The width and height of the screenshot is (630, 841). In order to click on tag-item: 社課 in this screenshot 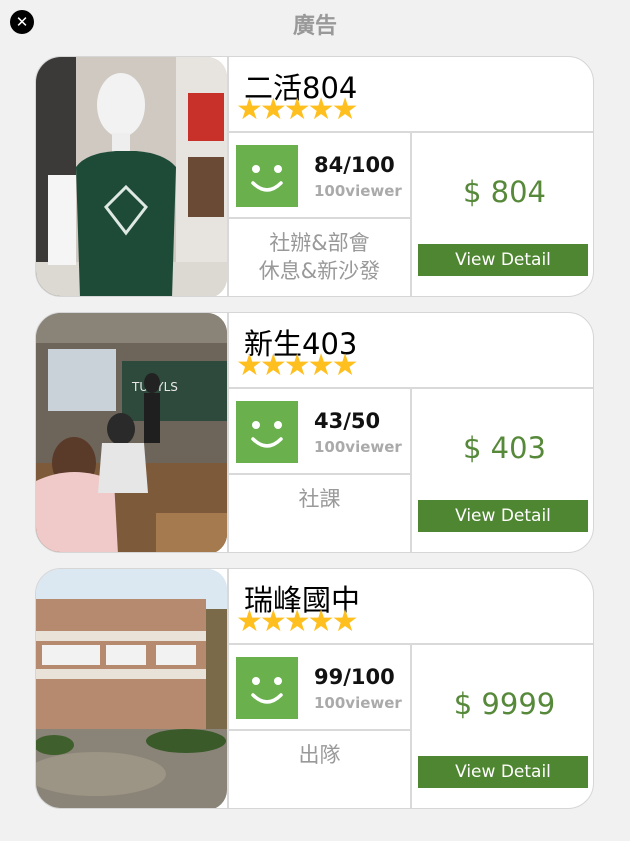, I will do `click(319, 499)`.